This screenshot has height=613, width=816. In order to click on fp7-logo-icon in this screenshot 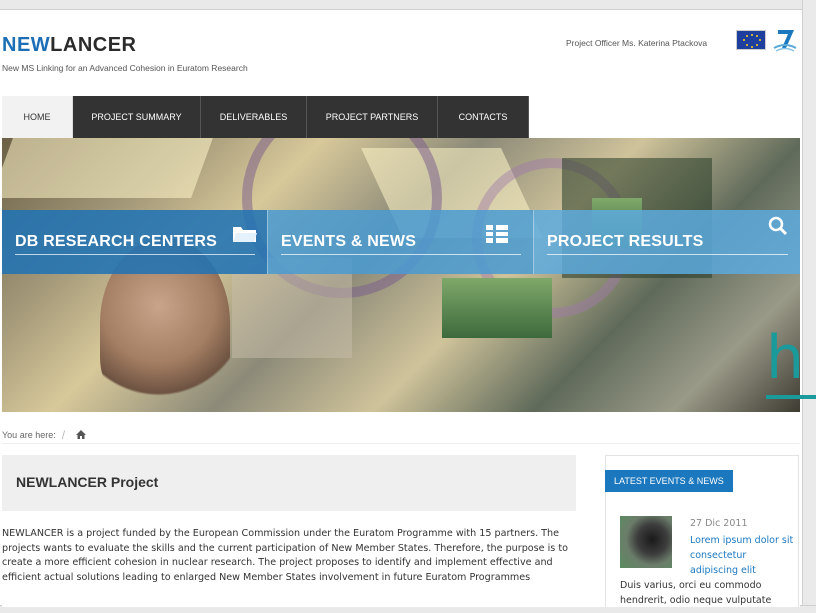, I will do `click(785, 41)`.